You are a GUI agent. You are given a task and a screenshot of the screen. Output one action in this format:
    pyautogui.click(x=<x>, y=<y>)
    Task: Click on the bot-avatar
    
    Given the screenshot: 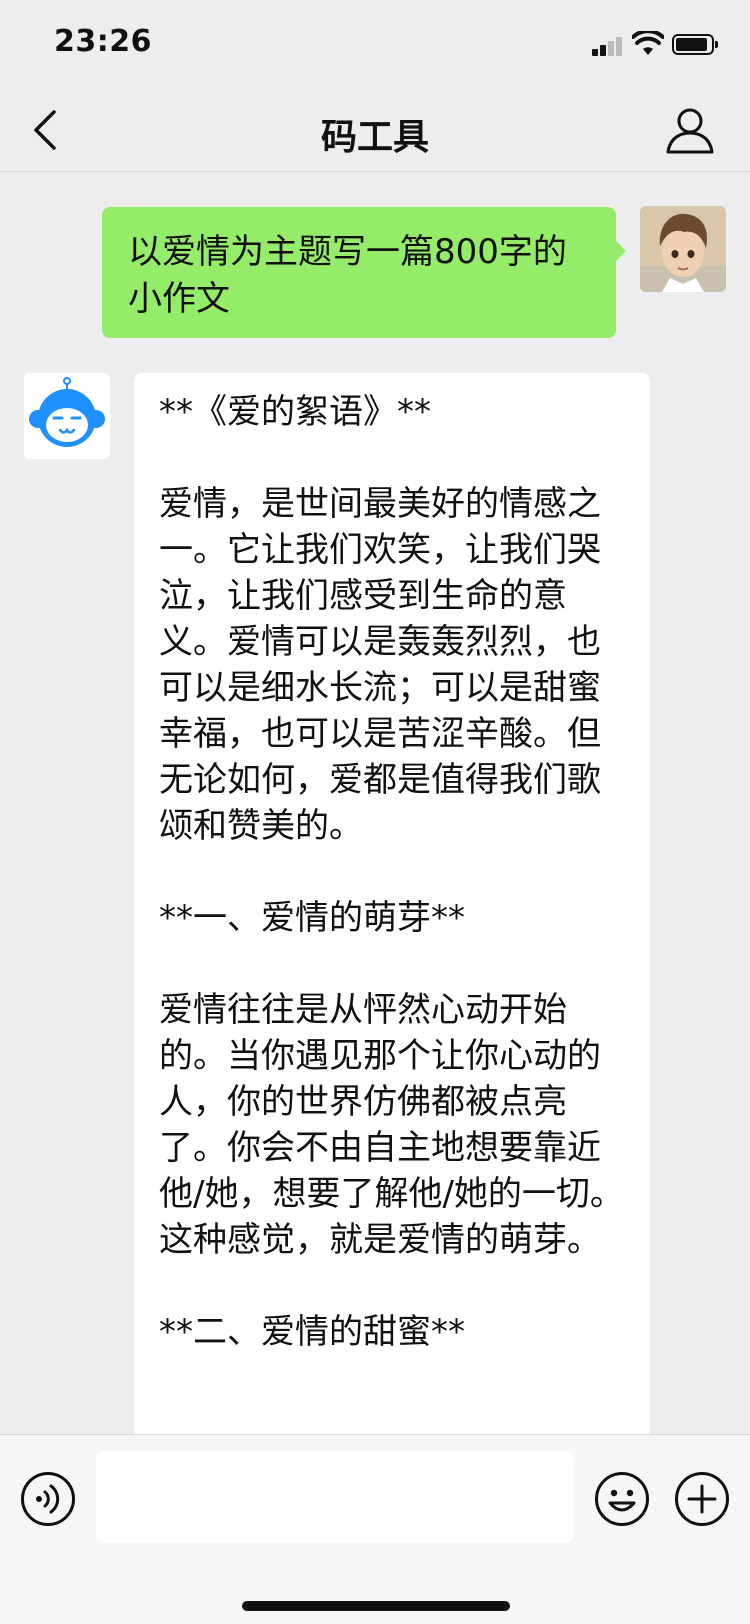 What is the action you would take?
    pyautogui.click(x=67, y=416)
    